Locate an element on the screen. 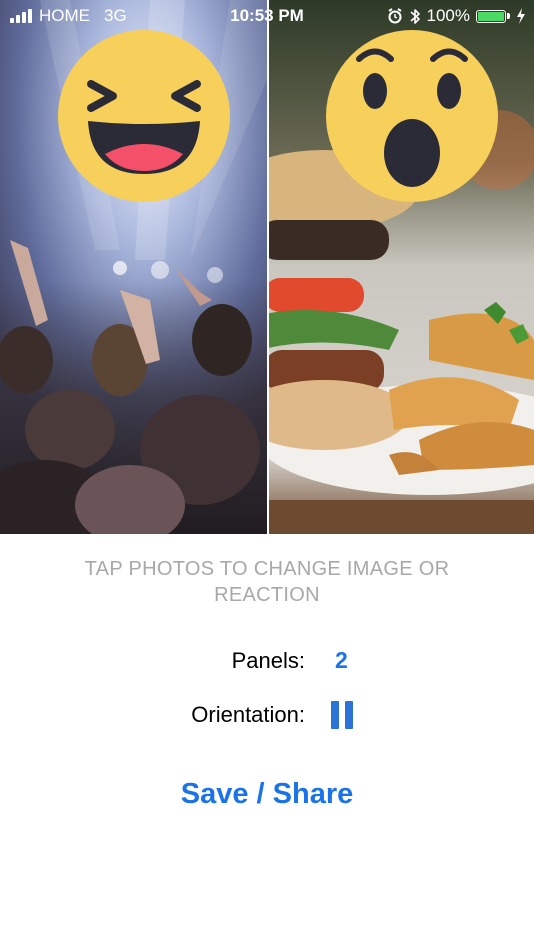 This screenshot has height=950, width=534. orientation-row: Orientation: is located at coordinates (267, 715).